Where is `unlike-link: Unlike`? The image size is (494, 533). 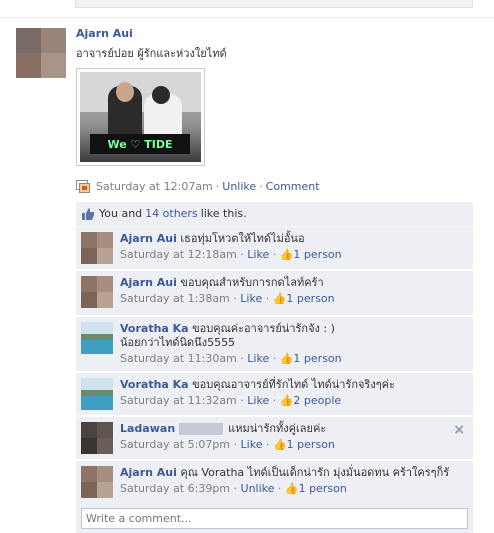 unlike-link: Unlike is located at coordinates (239, 186).